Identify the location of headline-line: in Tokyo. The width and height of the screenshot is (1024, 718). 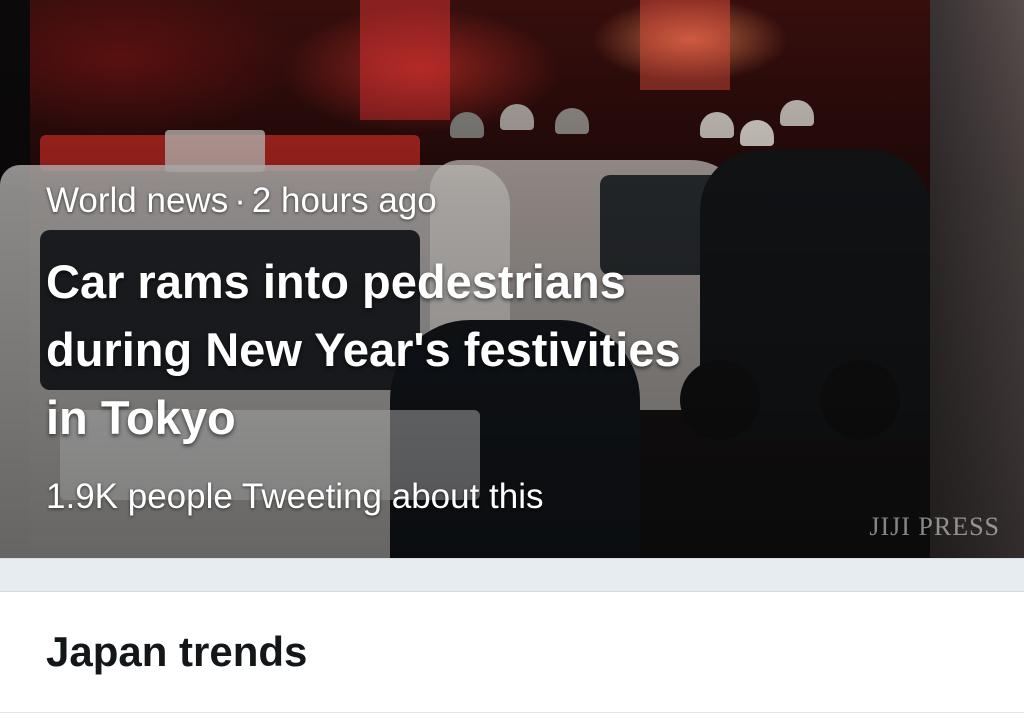
(141, 417).